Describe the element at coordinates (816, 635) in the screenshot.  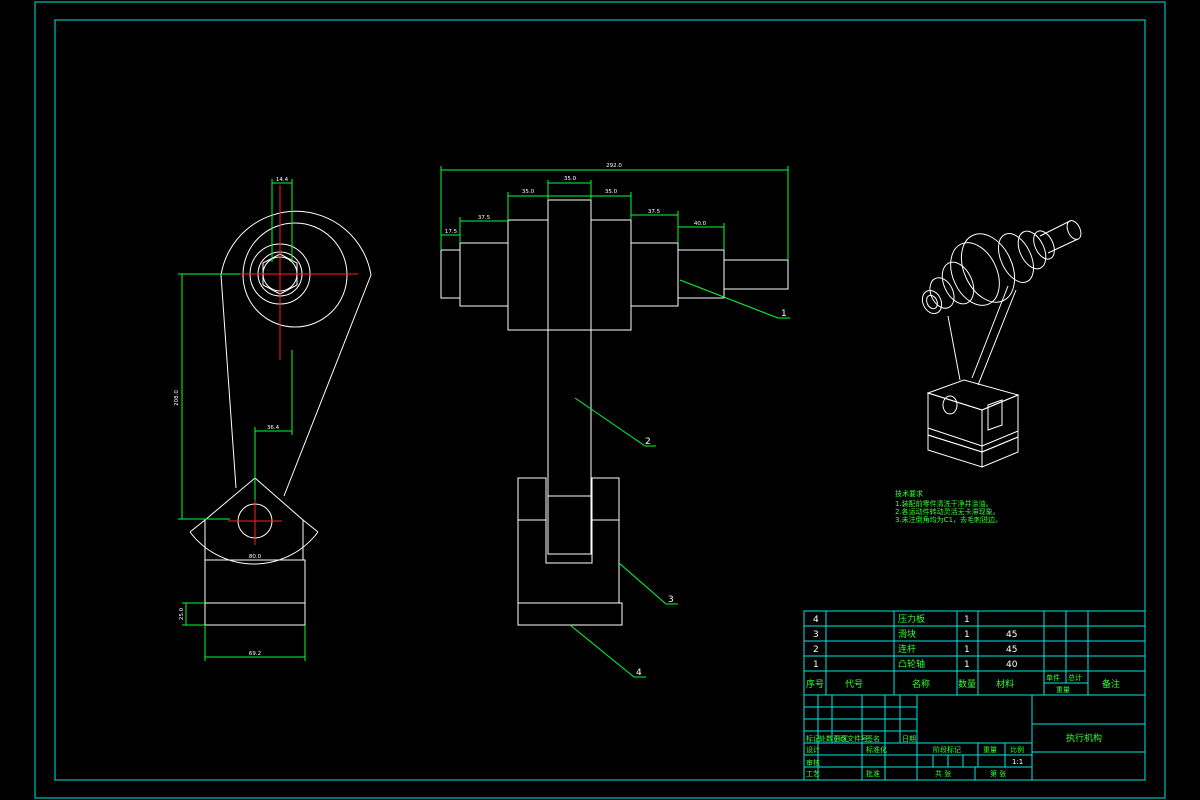
I see `bom-no: 3` at that location.